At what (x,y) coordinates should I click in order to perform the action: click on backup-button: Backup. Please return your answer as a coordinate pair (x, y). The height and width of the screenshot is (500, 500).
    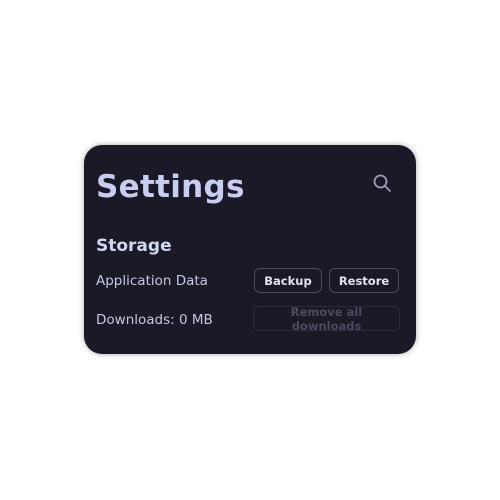
    Looking at the image, I should click on (288, 280).